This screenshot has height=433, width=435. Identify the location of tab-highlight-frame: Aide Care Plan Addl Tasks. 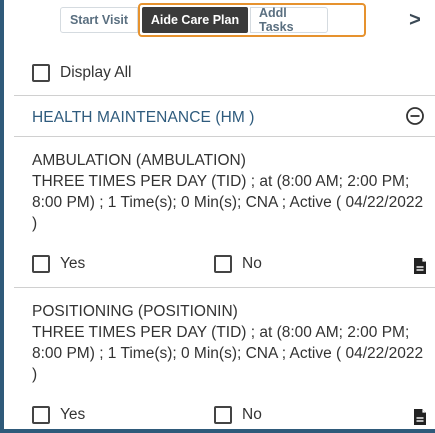
(252, 20).